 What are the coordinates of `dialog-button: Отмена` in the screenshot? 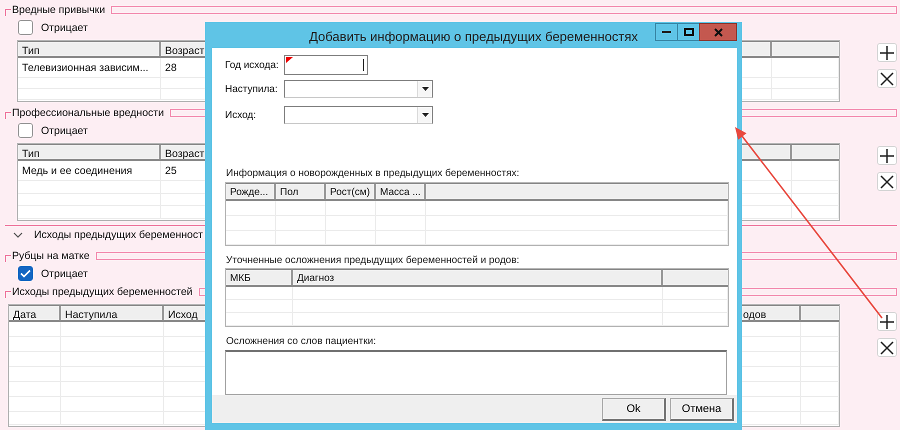 It's located at (702, 409).